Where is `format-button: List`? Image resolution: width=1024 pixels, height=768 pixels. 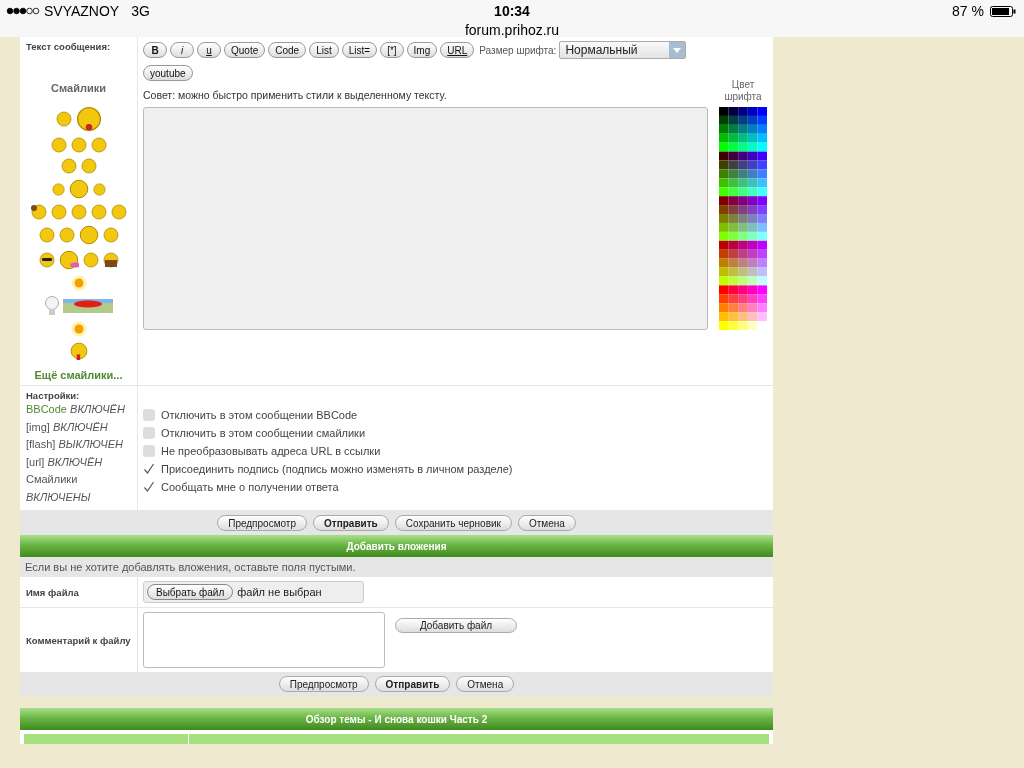 format-button: List is located at coordinates (324, 50).